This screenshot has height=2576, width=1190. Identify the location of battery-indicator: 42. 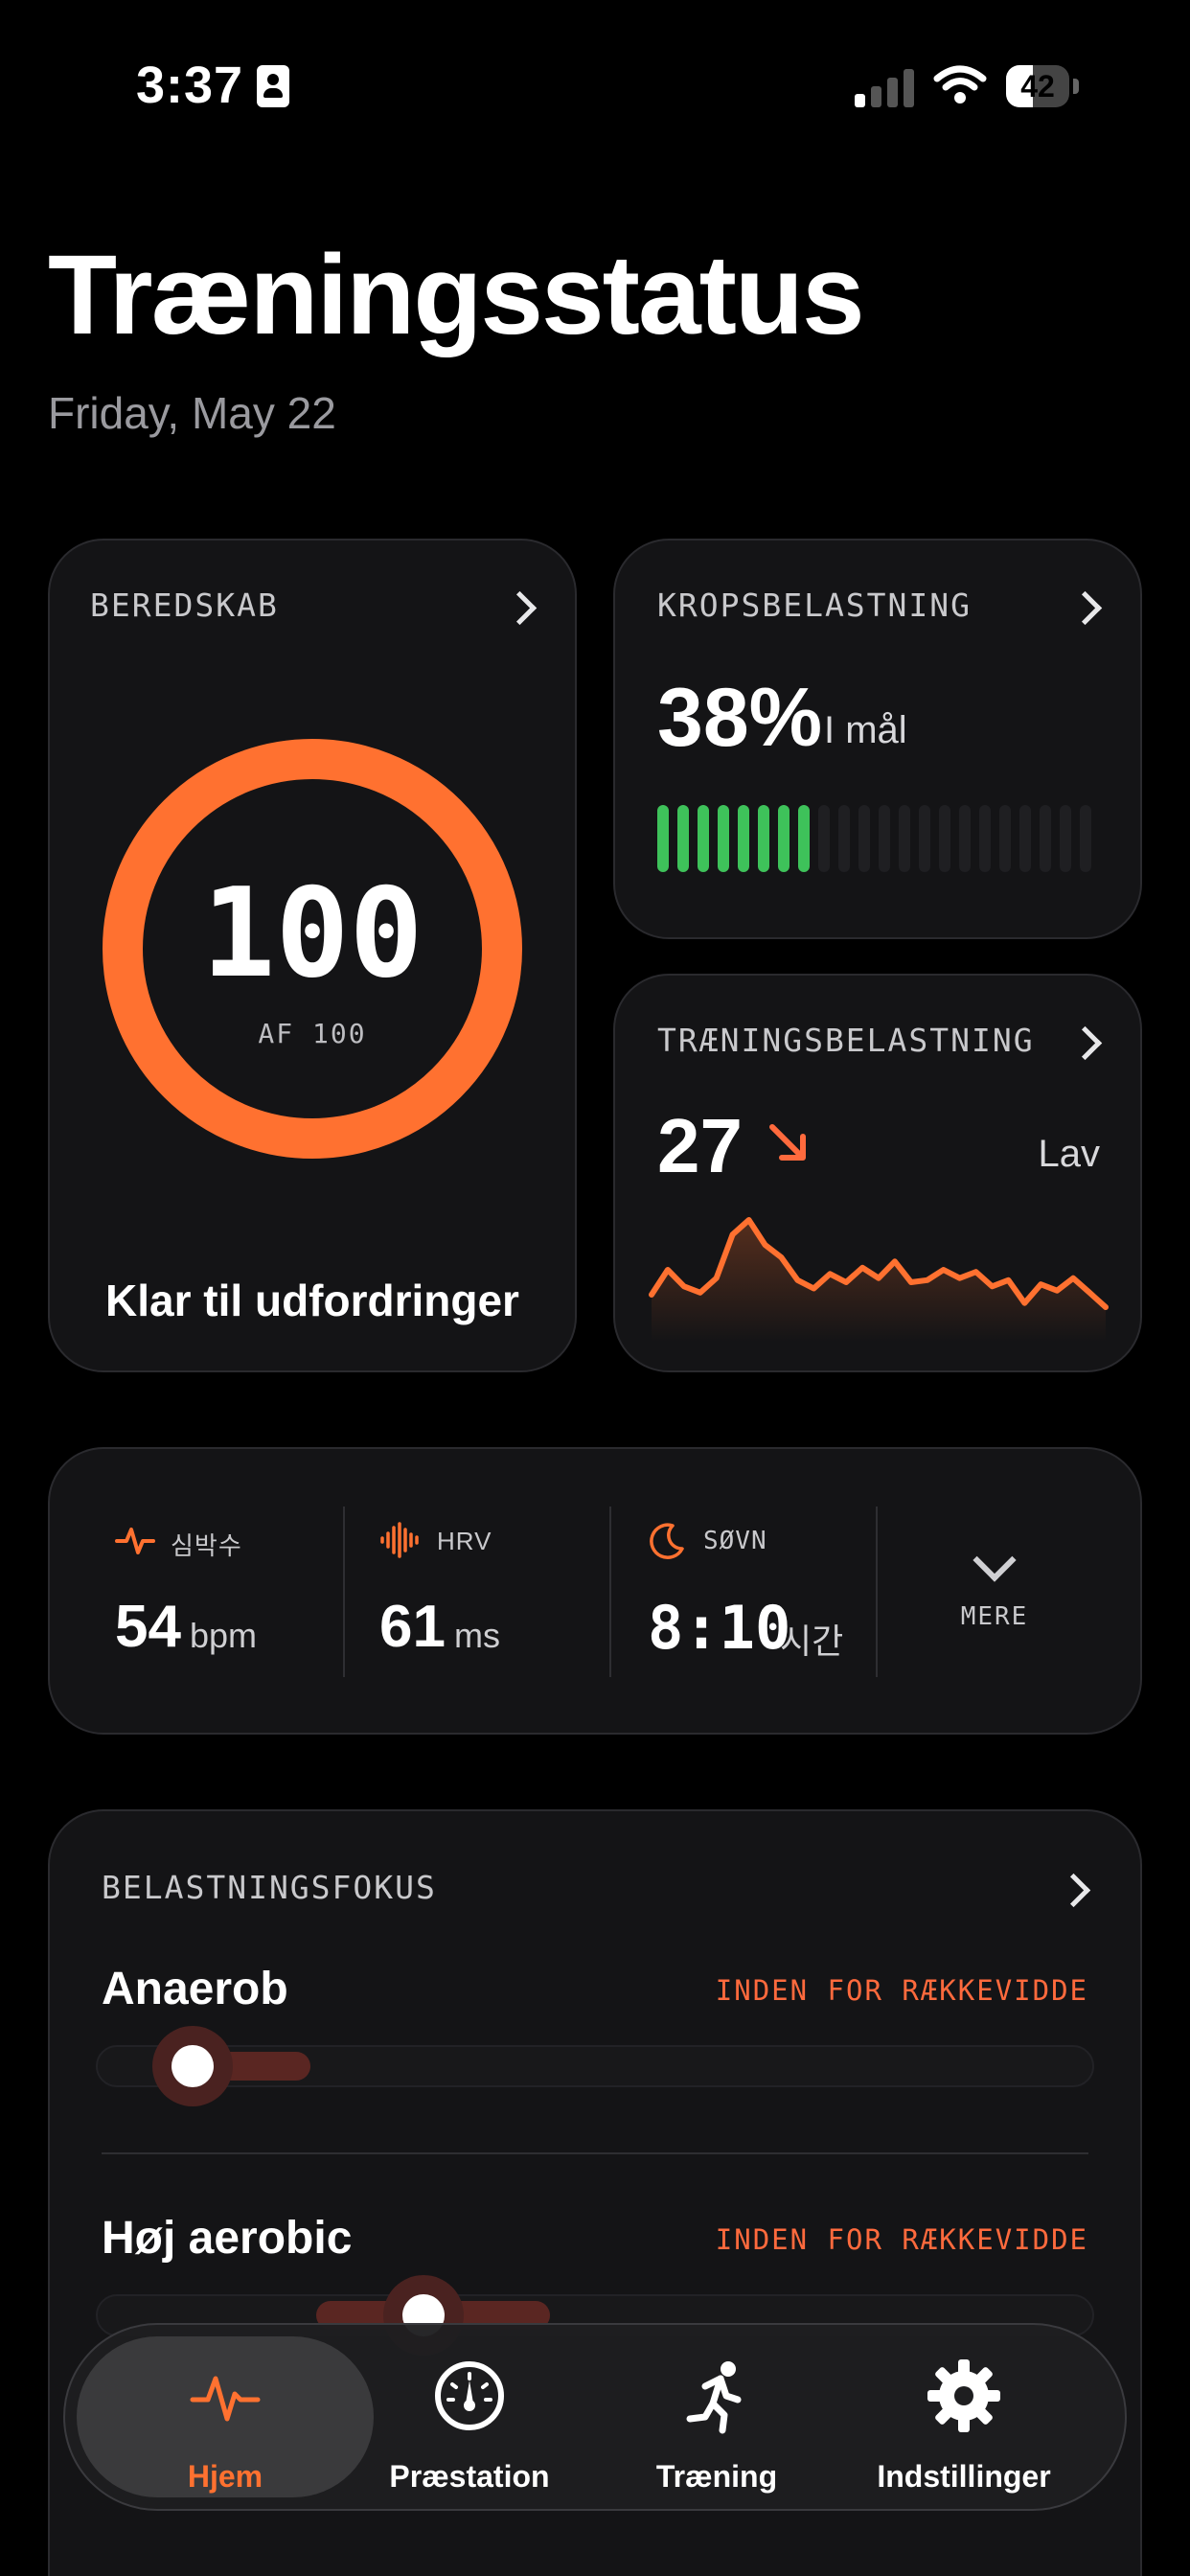
(1042, 86).